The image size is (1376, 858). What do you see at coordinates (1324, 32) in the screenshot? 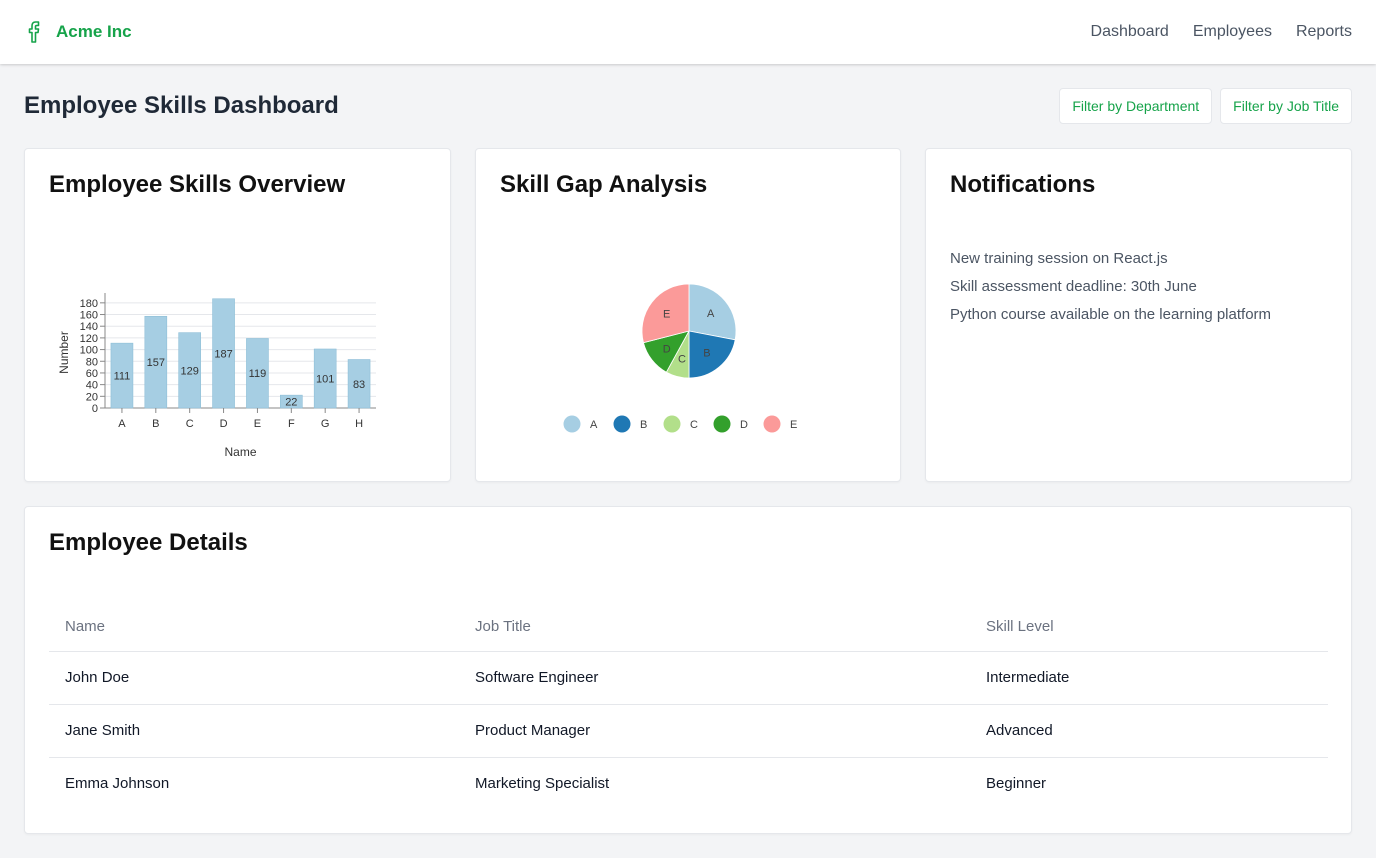
I see `nav-reports: Reports` at bounding box center [1324, 32].